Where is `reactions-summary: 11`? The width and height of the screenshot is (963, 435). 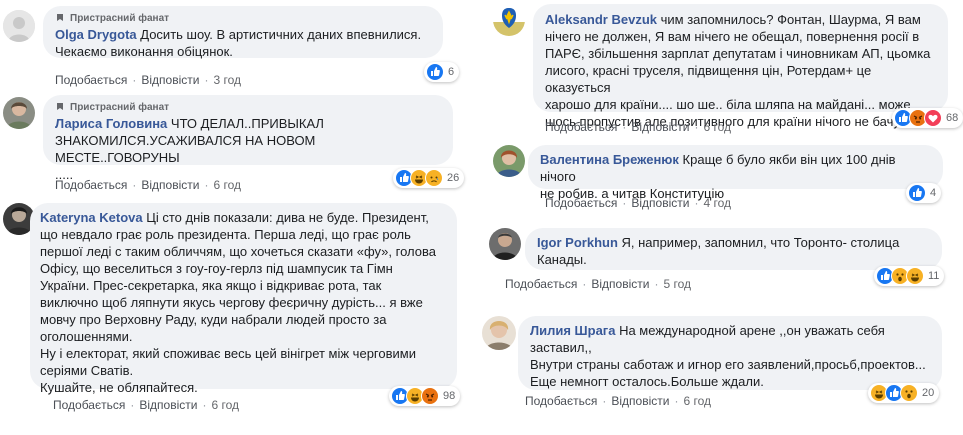
reactions-summary: 11 is located at coordinates (909, 276).